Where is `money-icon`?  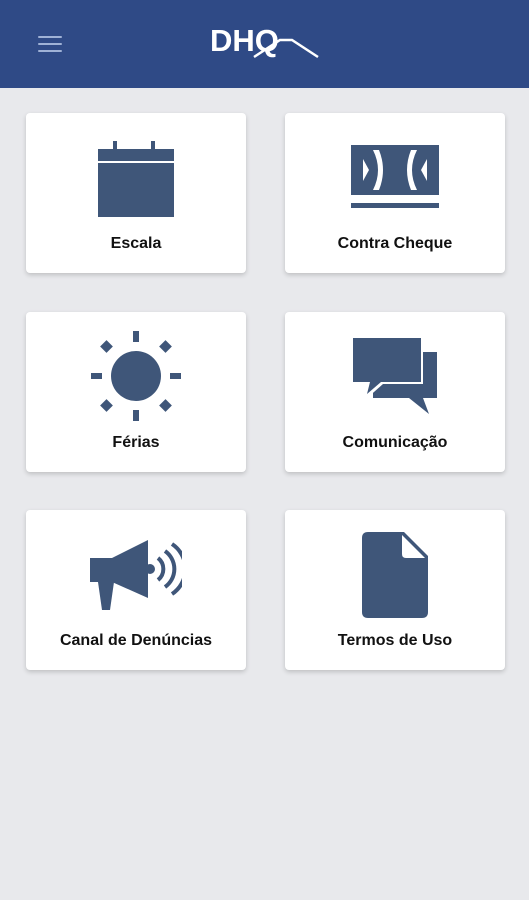
money-icon is located at coordinates (395, 176).